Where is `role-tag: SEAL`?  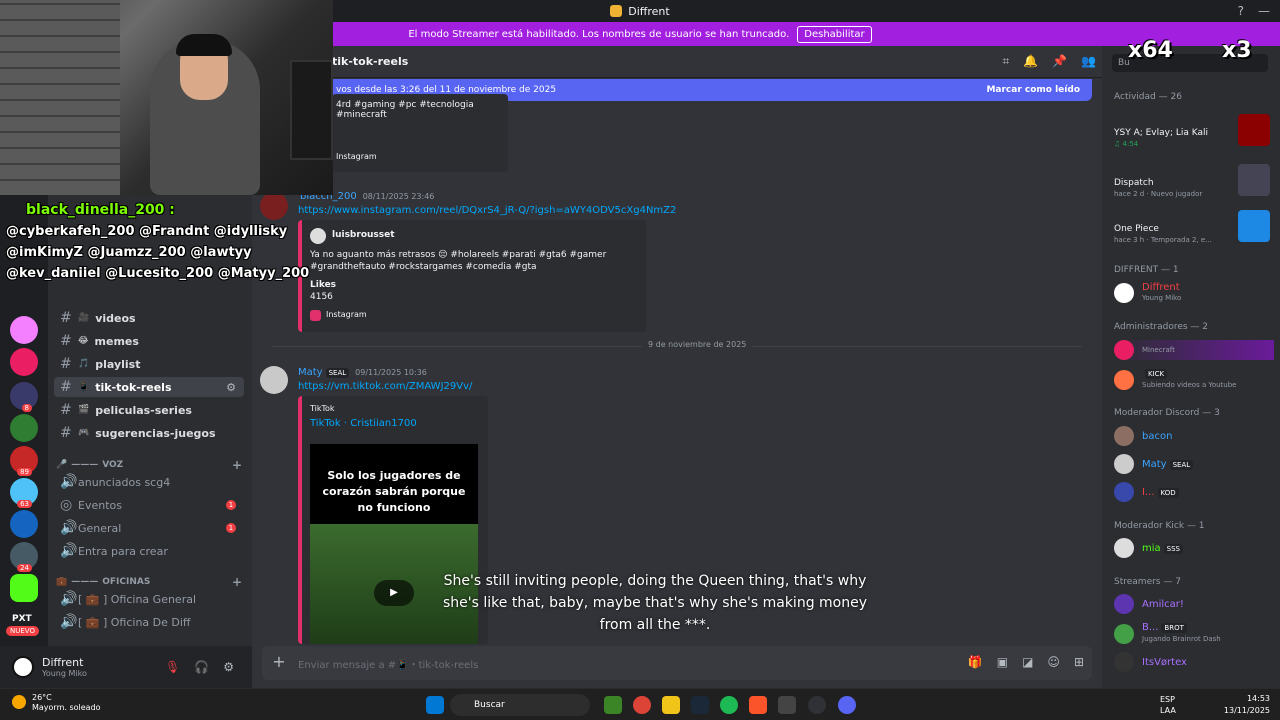
role-tag: SEAL is located at coordinates (337, 373).